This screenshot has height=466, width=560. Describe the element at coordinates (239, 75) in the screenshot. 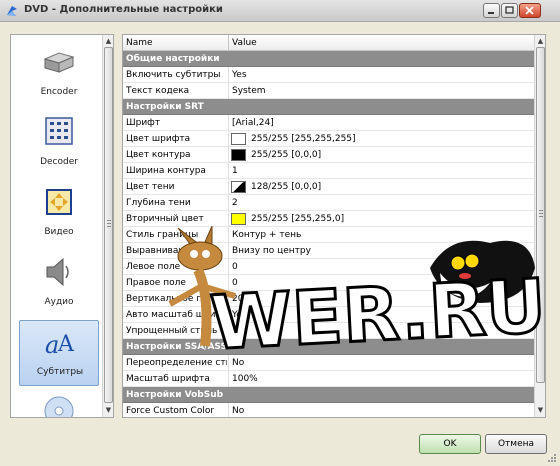

I see `property-value: Yes` at that location.